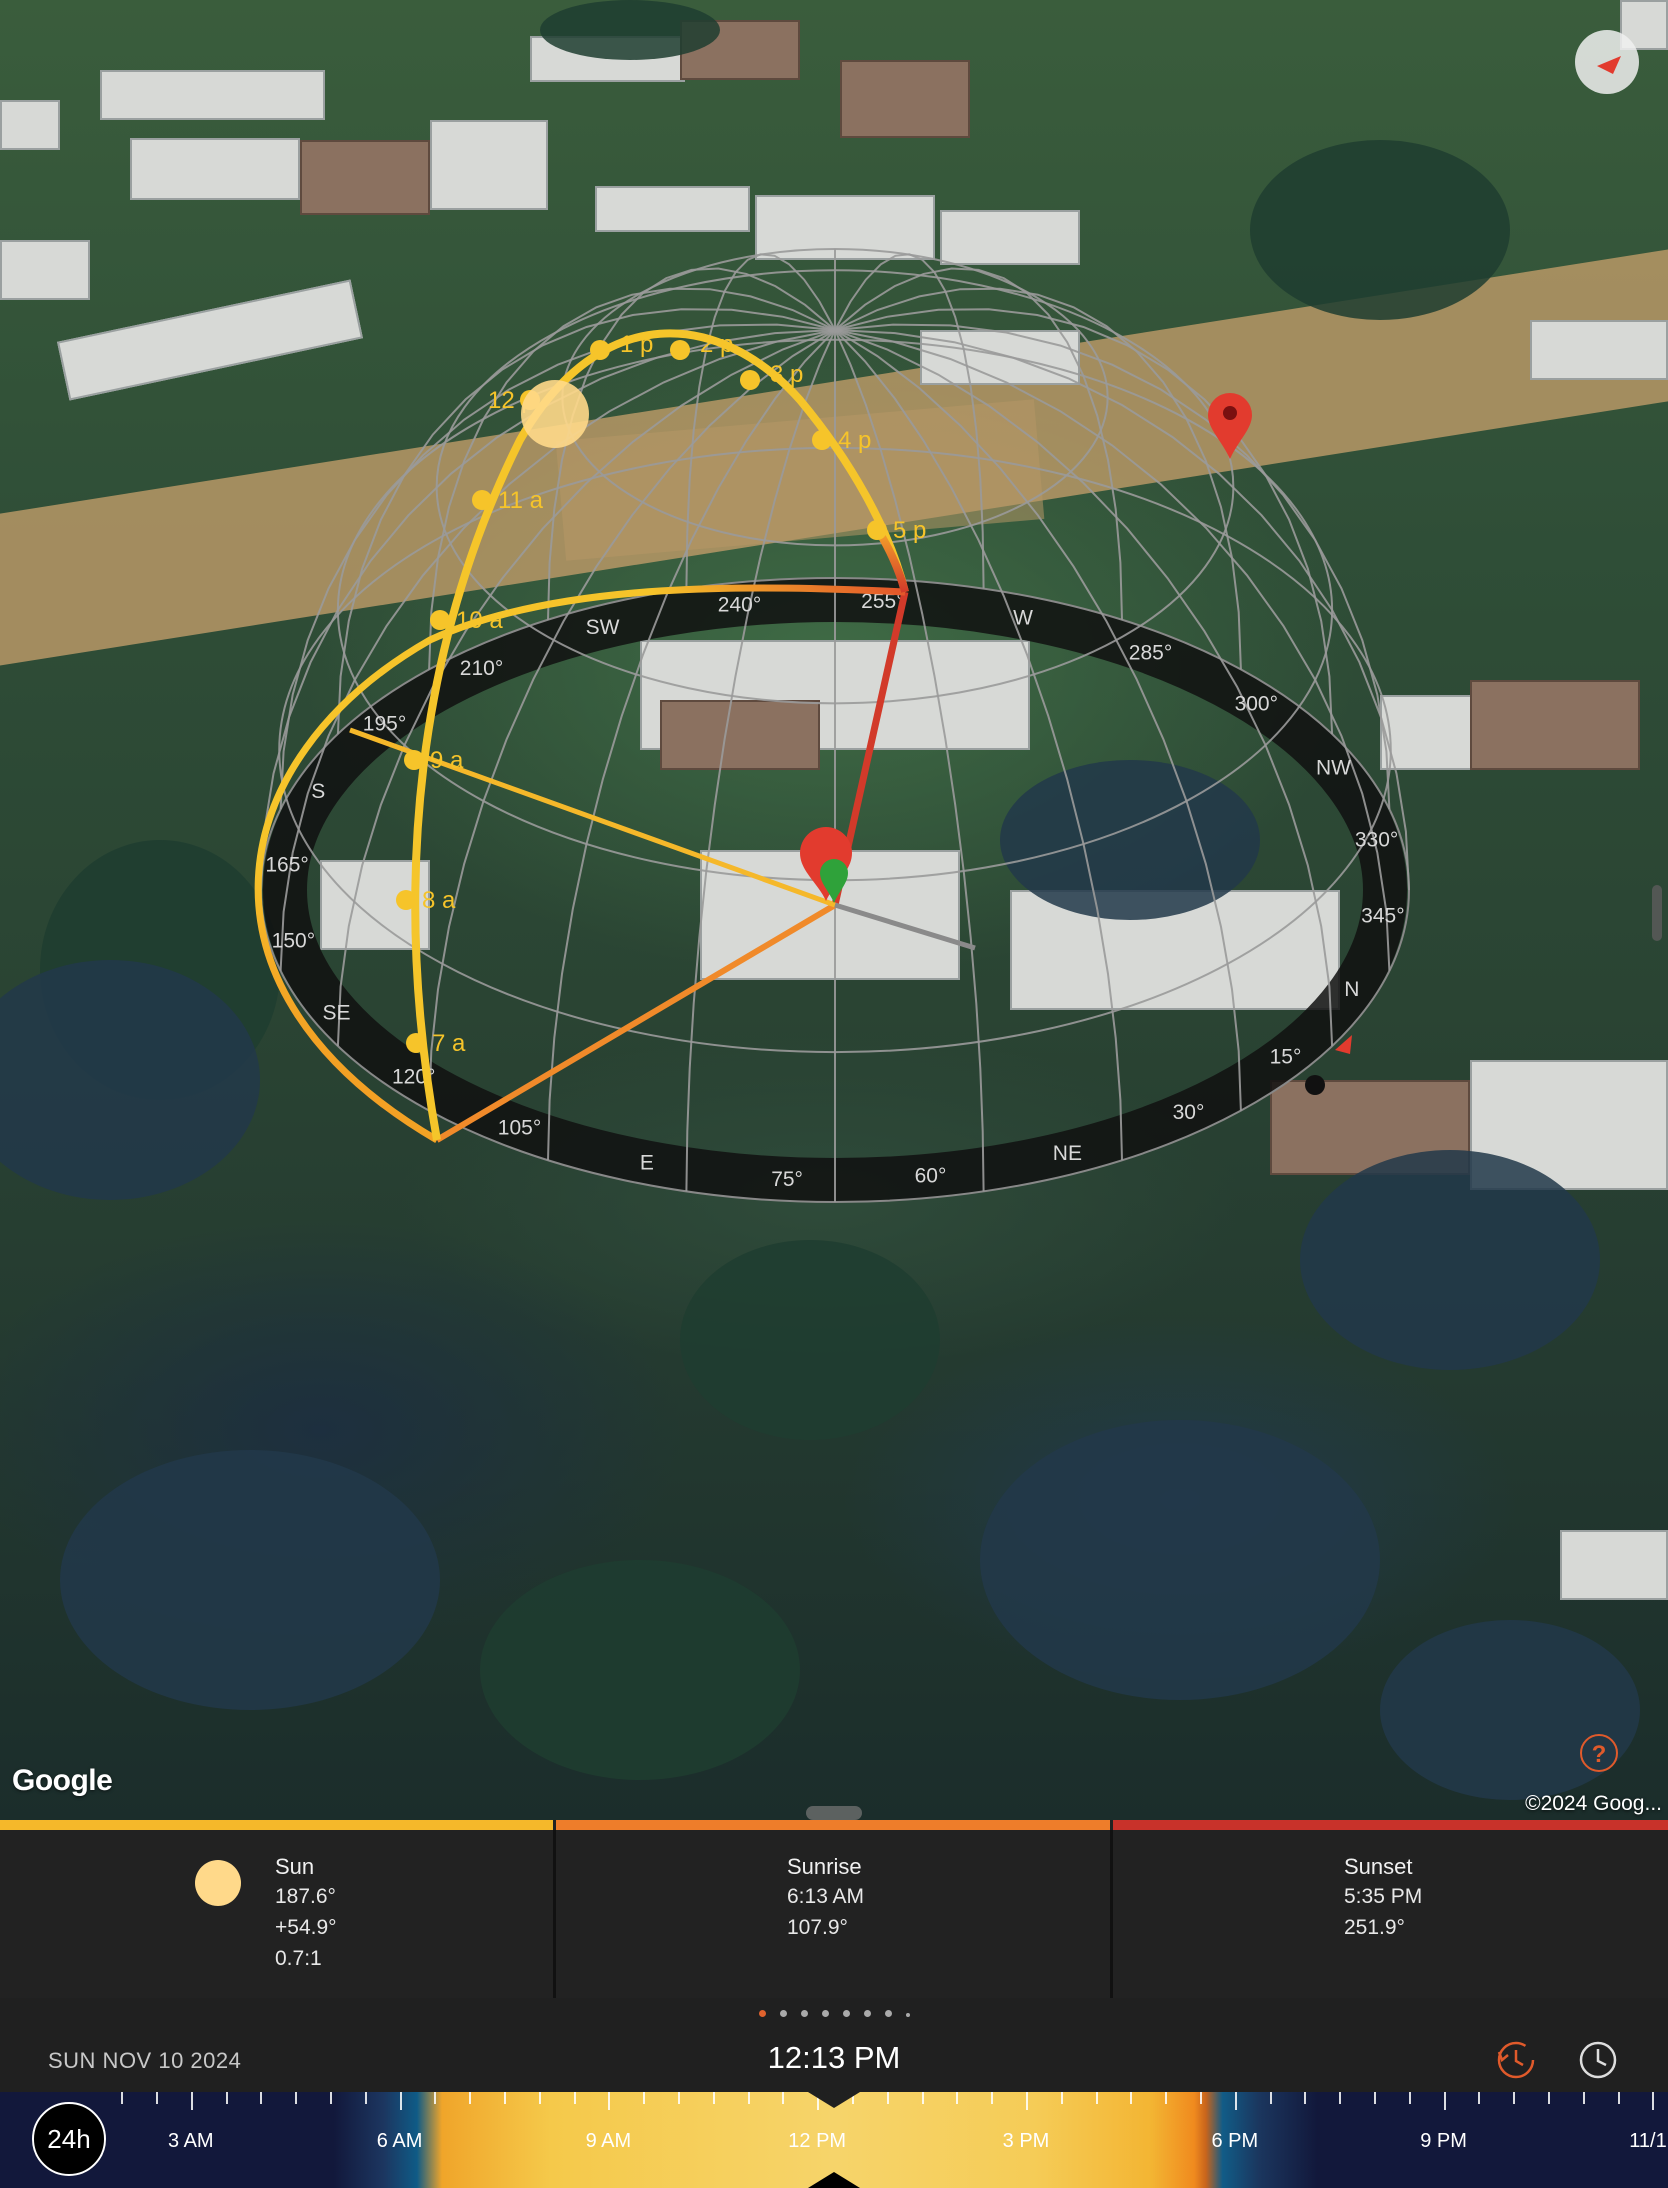 This screenshot has height=2188, width=1668. I want to click on sun-info-card: Sun 187.6° +54.9° 0.7:1, so click(276, 1914).